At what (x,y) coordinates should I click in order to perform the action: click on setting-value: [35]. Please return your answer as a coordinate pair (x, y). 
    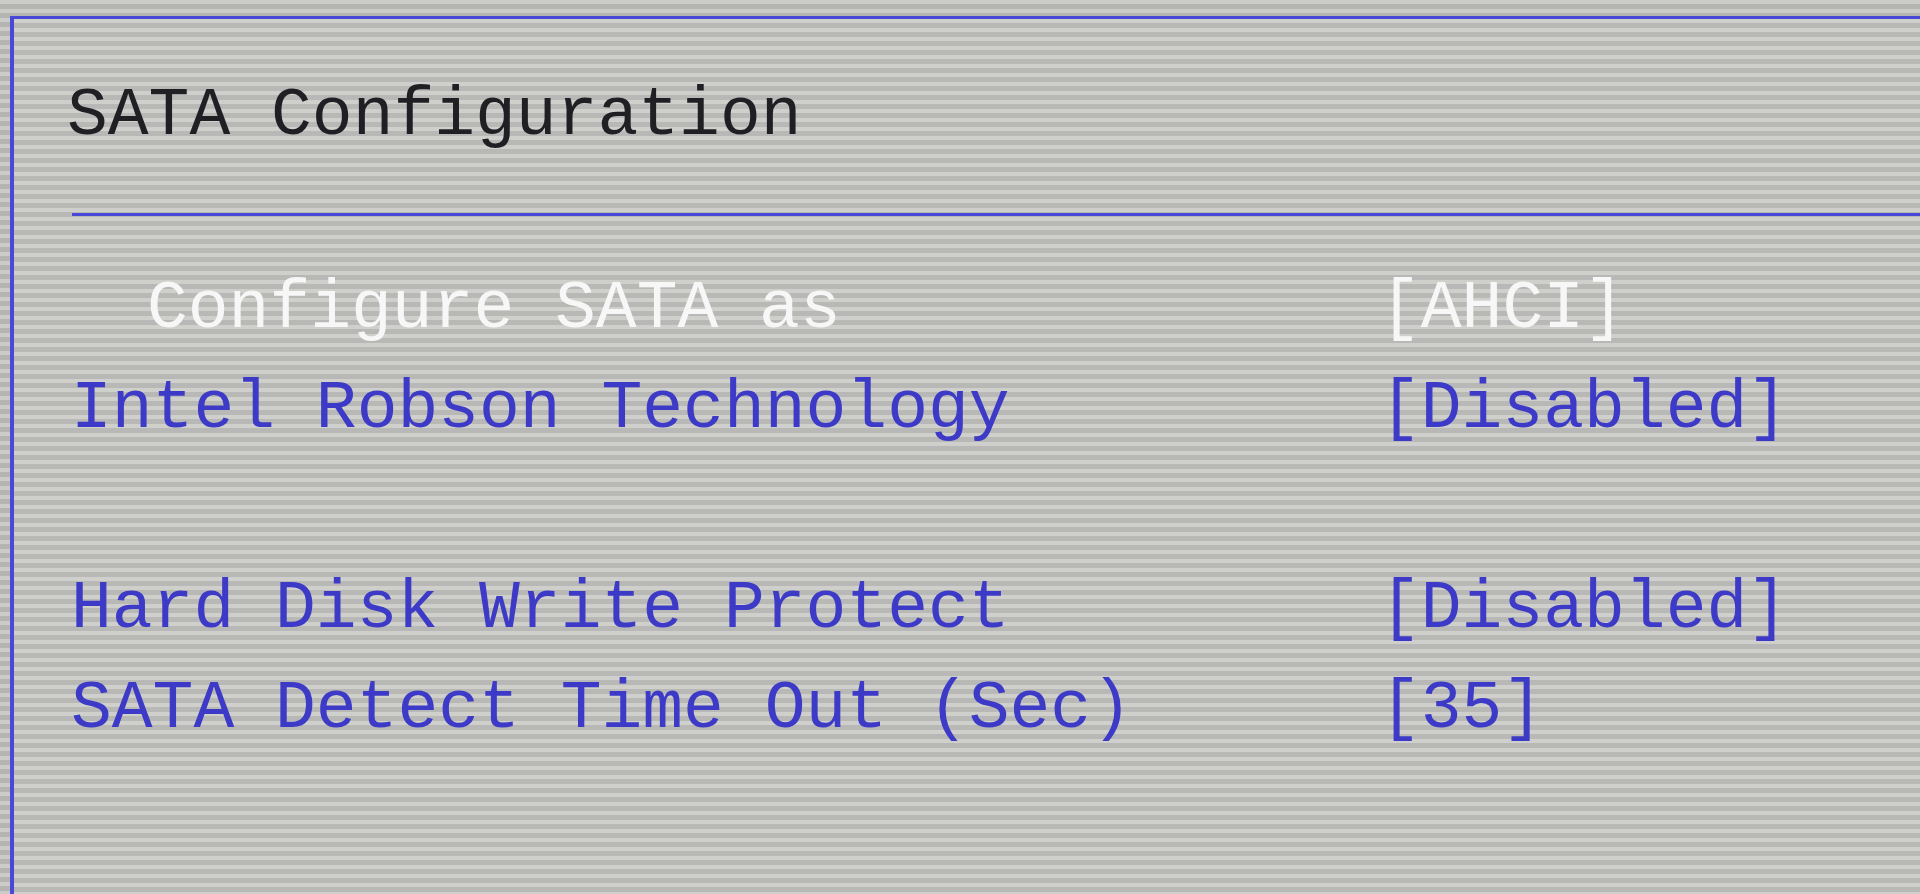
    Looking at the image, I should click on (1462, 709).